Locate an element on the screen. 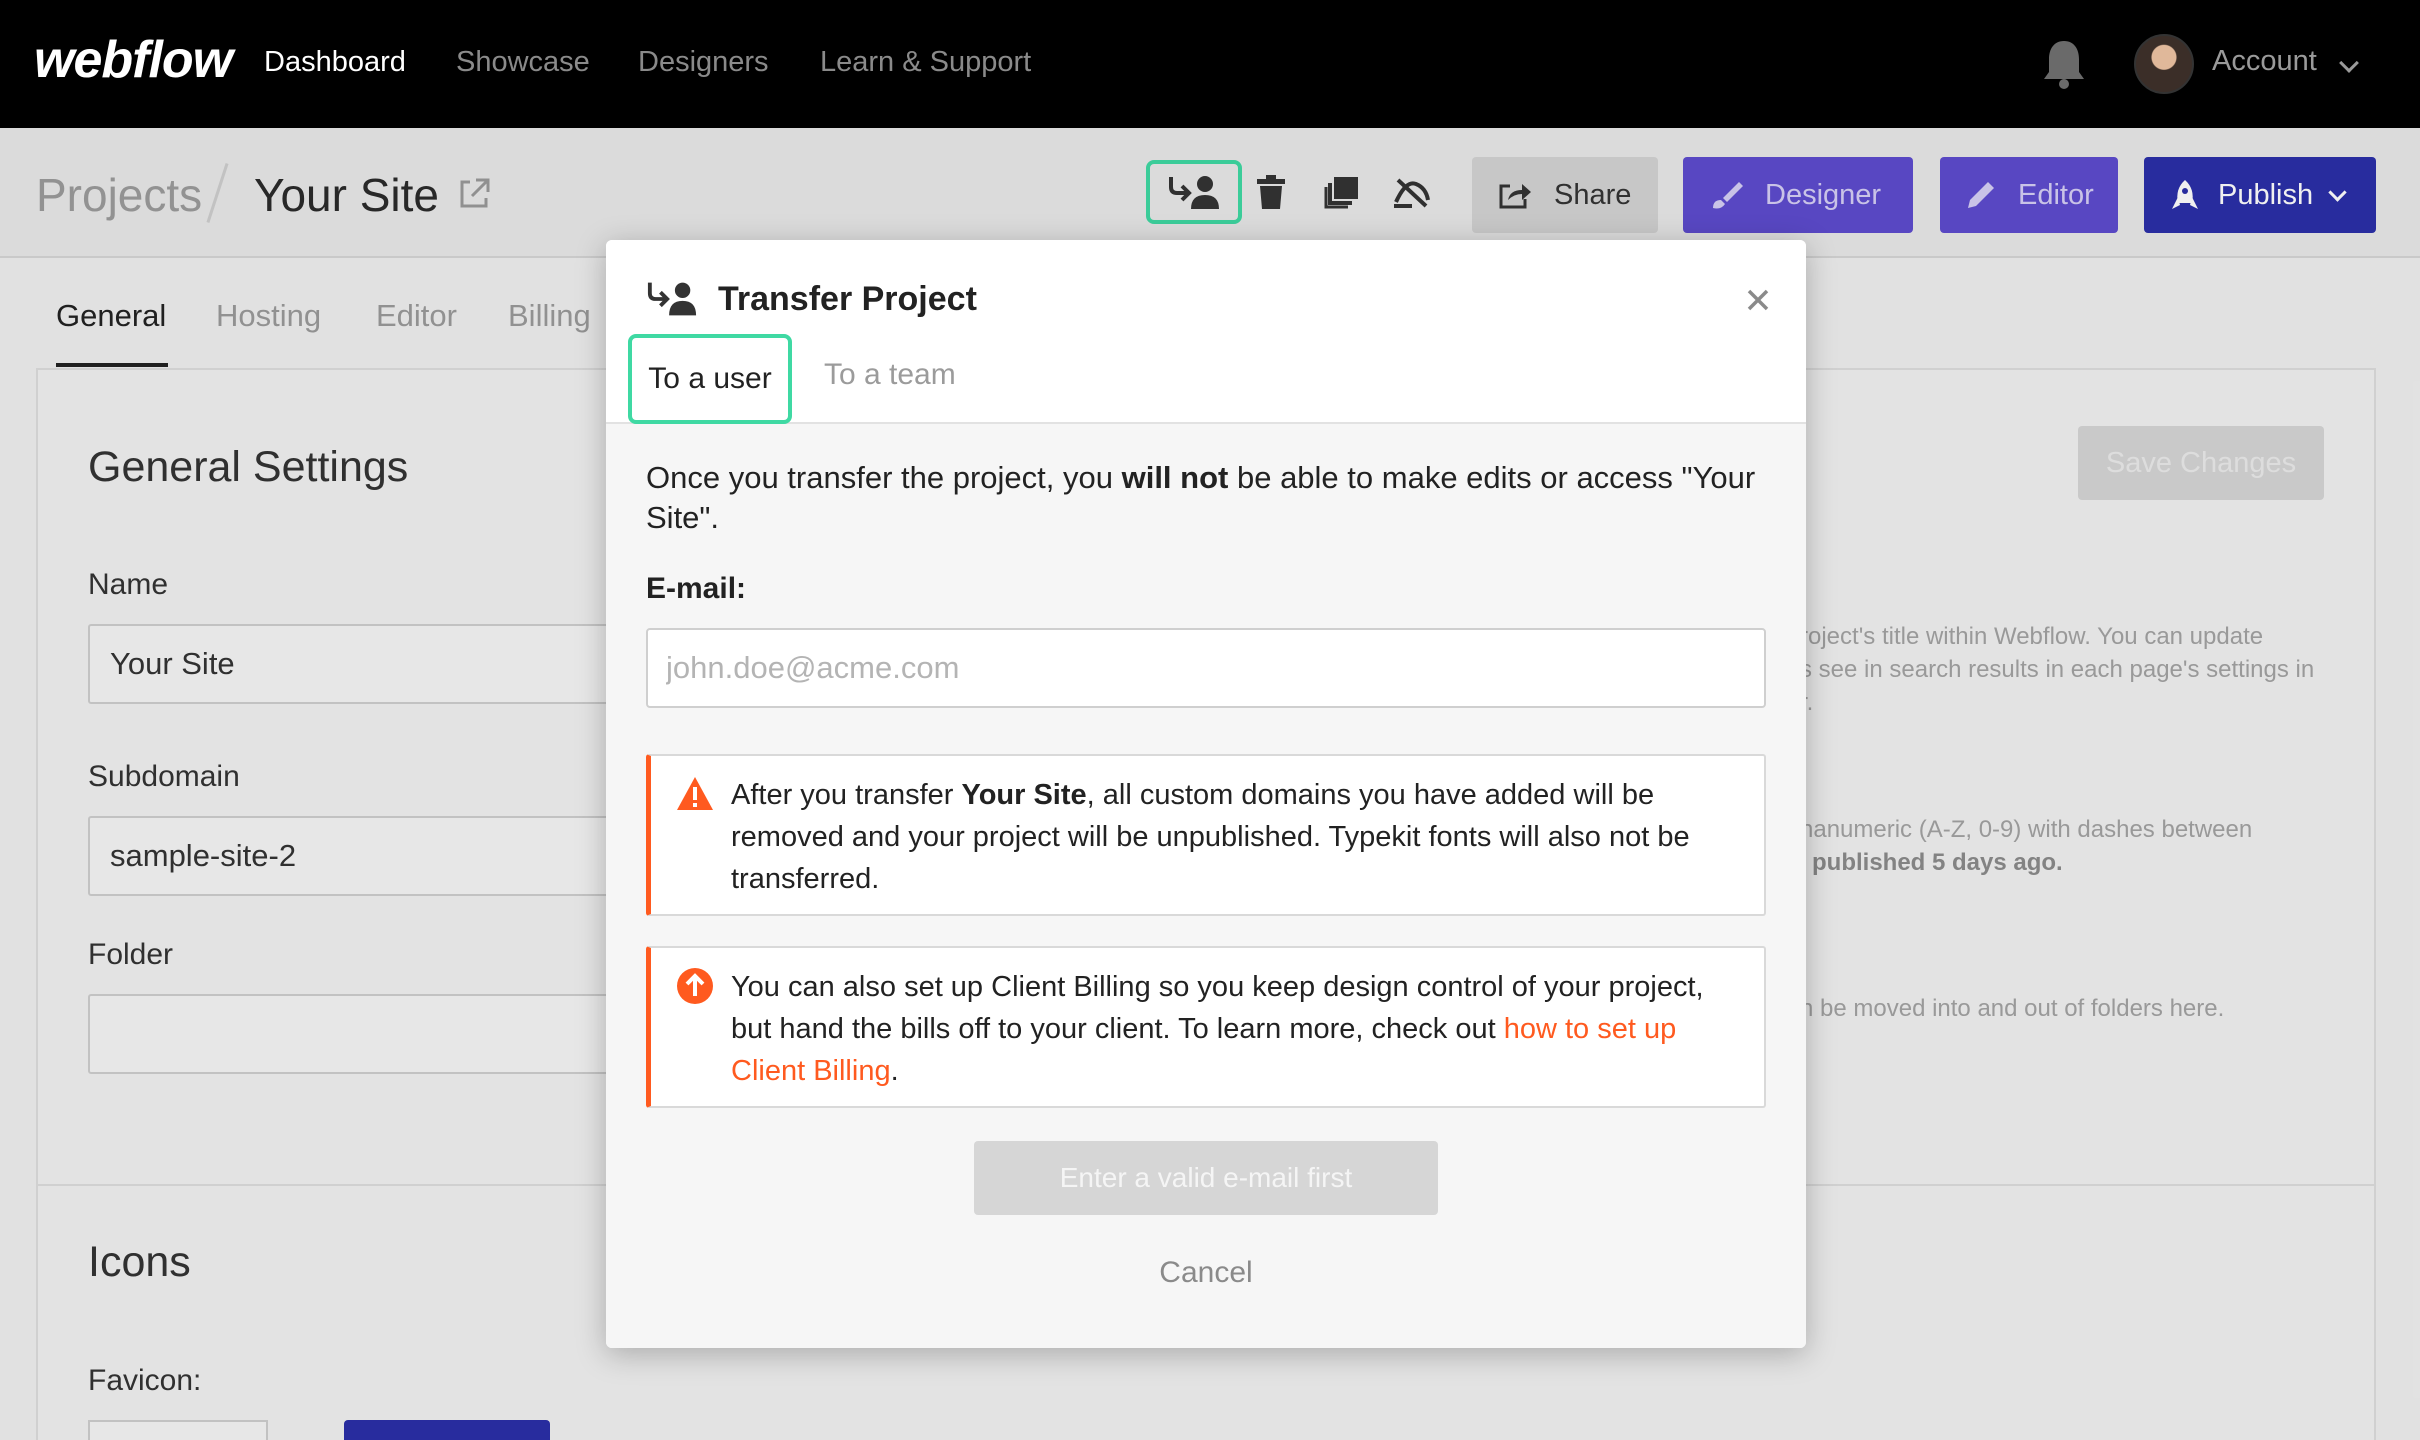  tab-to-a-user: To a user is located at coordinates (710, 379).